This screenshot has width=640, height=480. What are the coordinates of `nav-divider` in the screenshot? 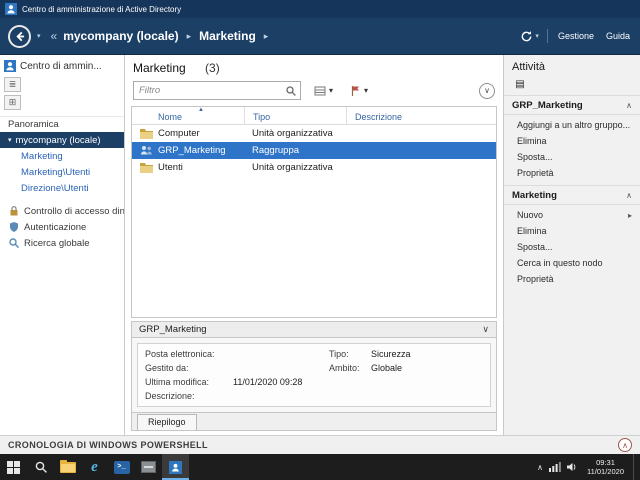 It's located at (547, 36).